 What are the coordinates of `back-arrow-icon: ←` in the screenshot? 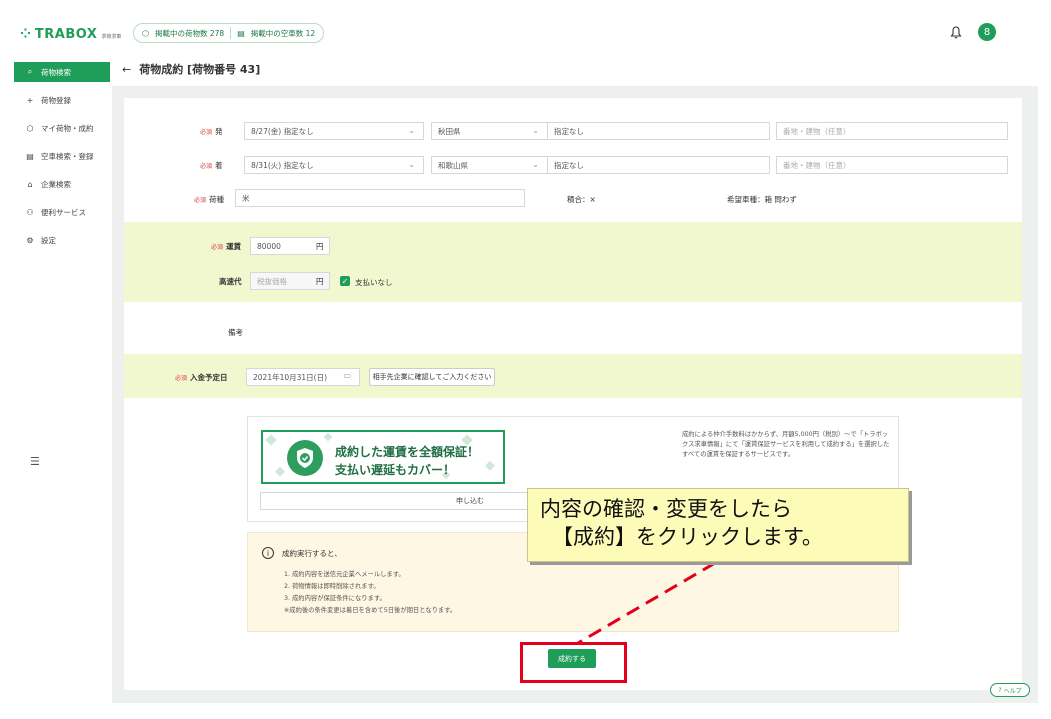 It's located at (126, 69).